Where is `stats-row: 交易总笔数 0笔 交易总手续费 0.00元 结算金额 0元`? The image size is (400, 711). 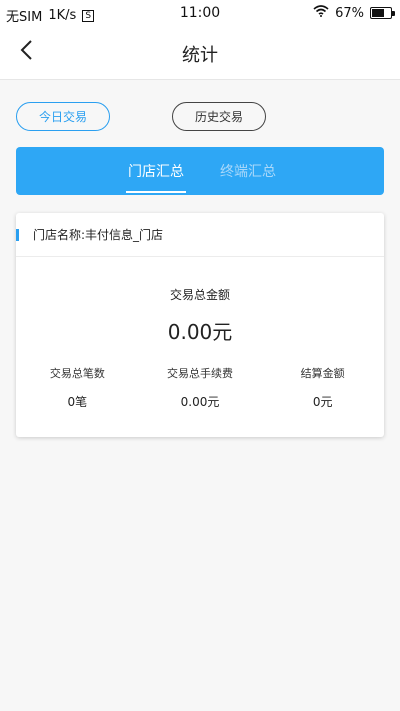
stats-row: 交易总笔数 0笔 交易总手续费 0.00元 结算金额 0元 is located at coordinates (200, 387).